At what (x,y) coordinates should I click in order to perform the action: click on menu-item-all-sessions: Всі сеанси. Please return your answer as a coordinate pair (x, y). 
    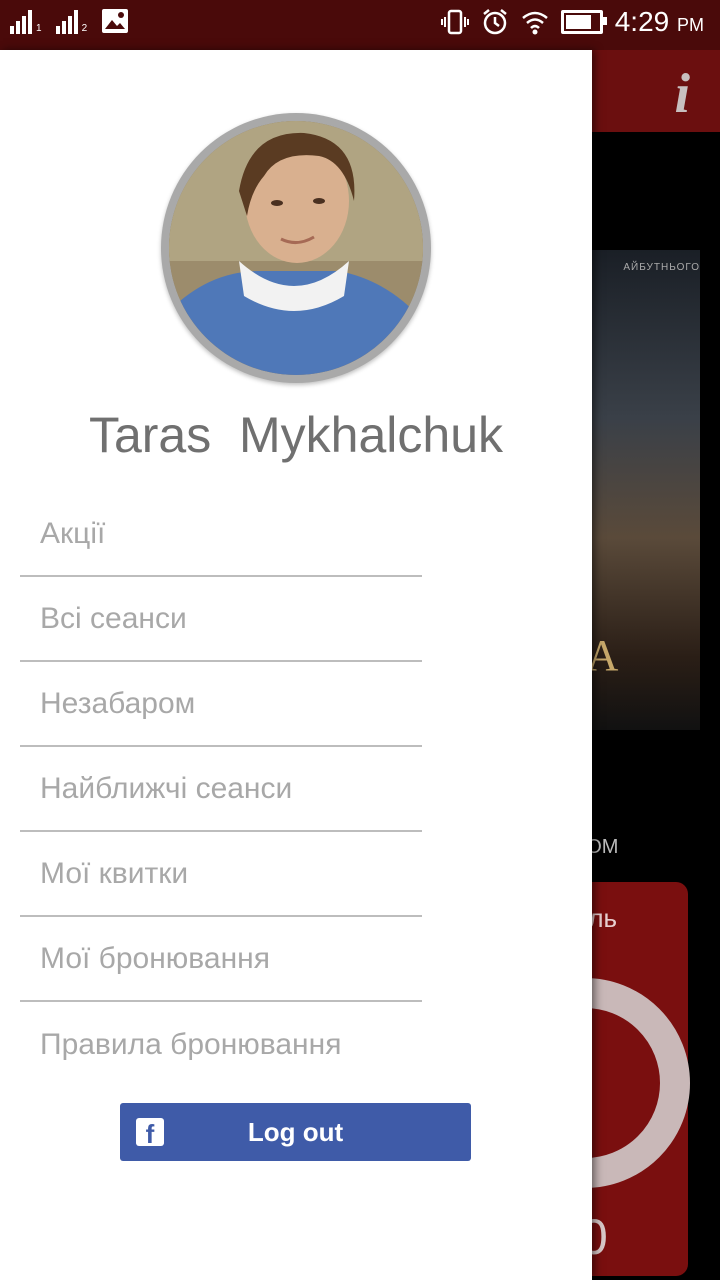
    Looking at the image, I should click on (221, 619).